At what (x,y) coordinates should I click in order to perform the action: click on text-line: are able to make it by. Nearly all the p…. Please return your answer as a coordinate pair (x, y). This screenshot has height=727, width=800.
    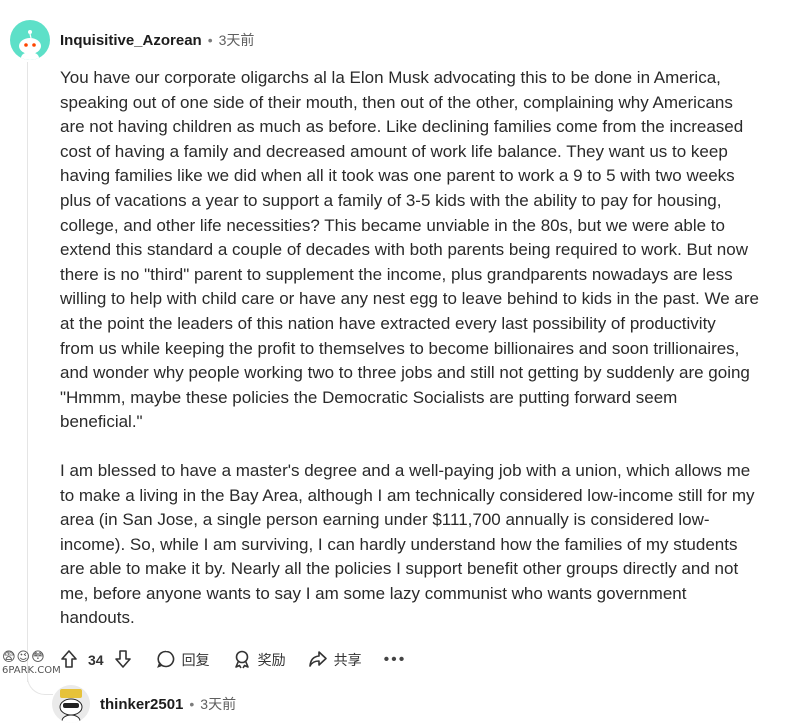
    Looking at the image, I should click on (399, 569).